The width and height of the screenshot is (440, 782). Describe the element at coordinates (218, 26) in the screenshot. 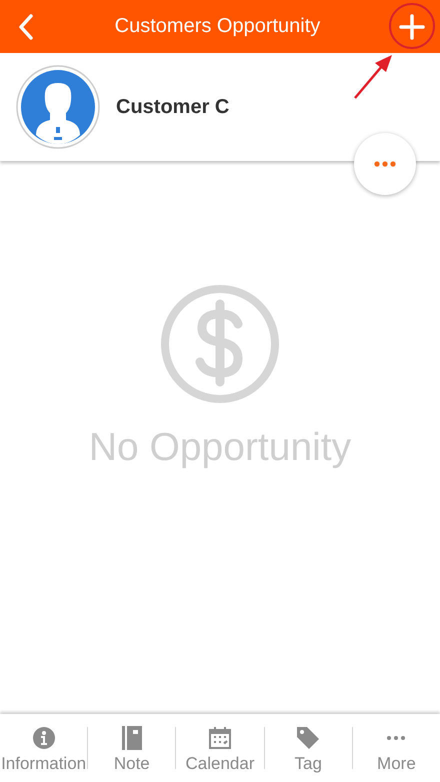

I see `header-title: Customers Opportunity` at that location.